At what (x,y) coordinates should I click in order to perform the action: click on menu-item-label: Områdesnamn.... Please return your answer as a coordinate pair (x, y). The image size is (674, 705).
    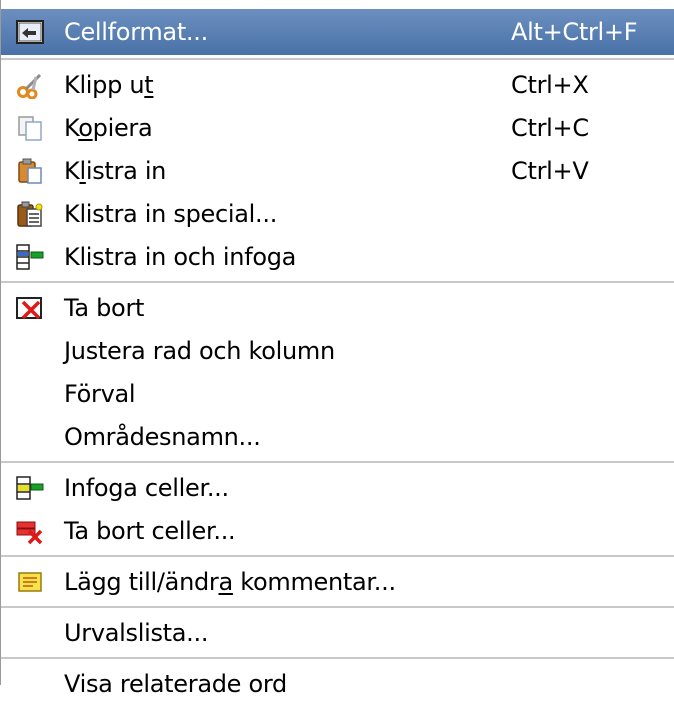
    Looking at the image, I should click on (162, 436).